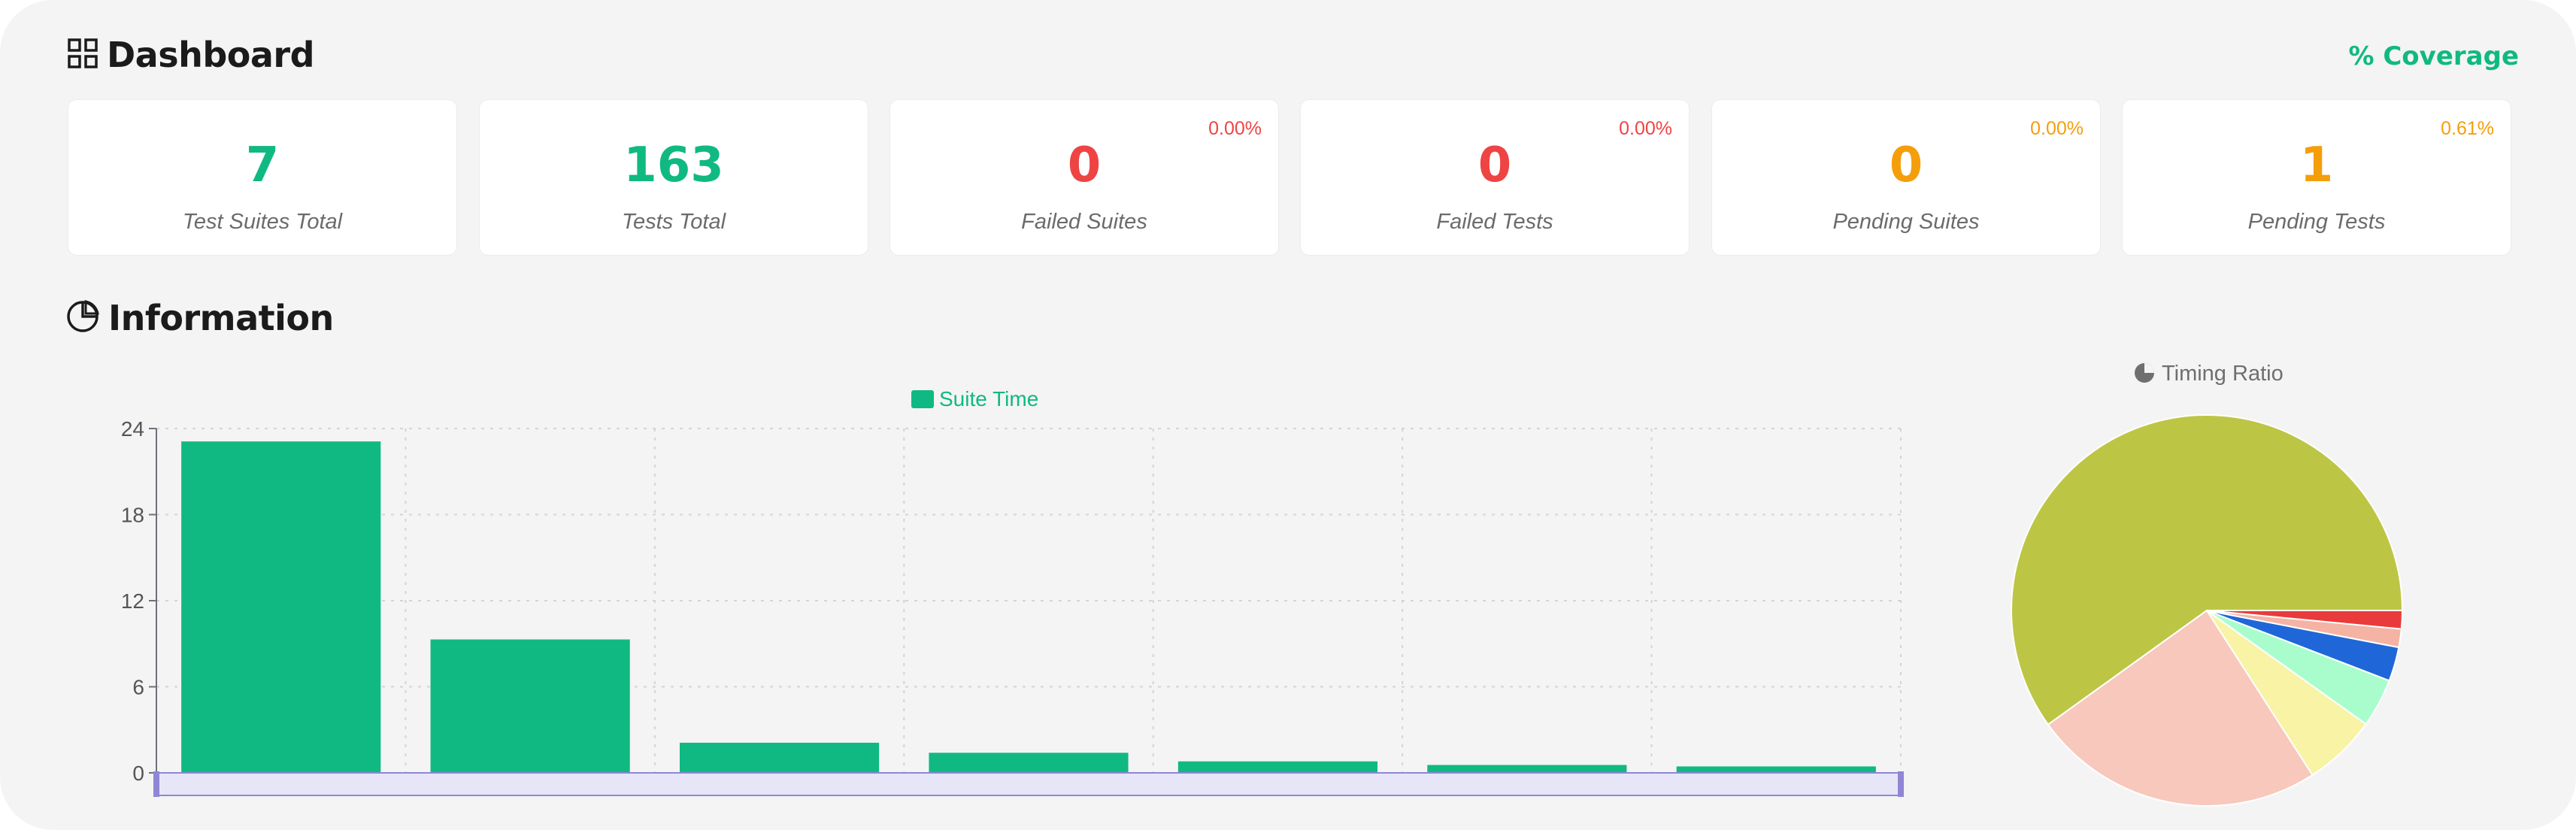 The image size is (2576, 830). What do you see at coordinates (2223, 374) in the screenshot?
I see `pie-title-label: Timing Ratio` at bounding box center [2223, 374].